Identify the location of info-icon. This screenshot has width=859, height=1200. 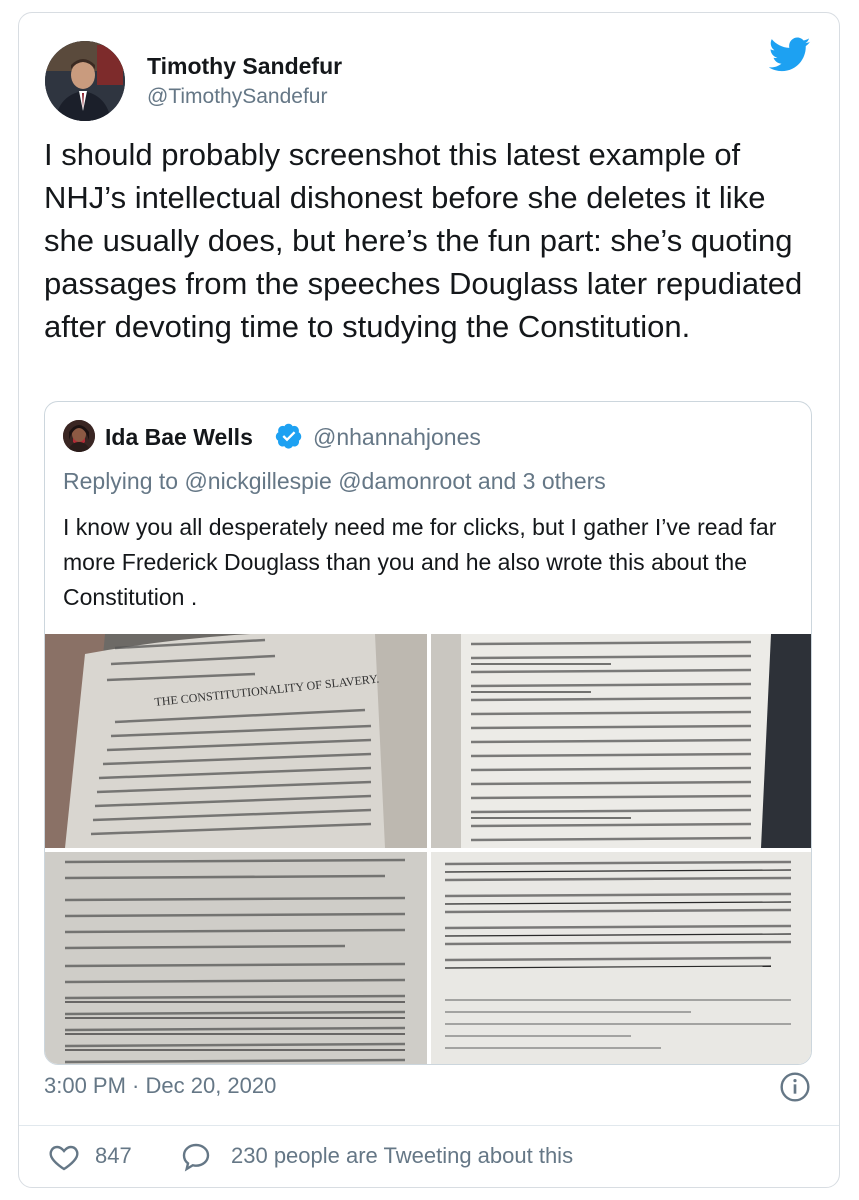
(795, 1087).